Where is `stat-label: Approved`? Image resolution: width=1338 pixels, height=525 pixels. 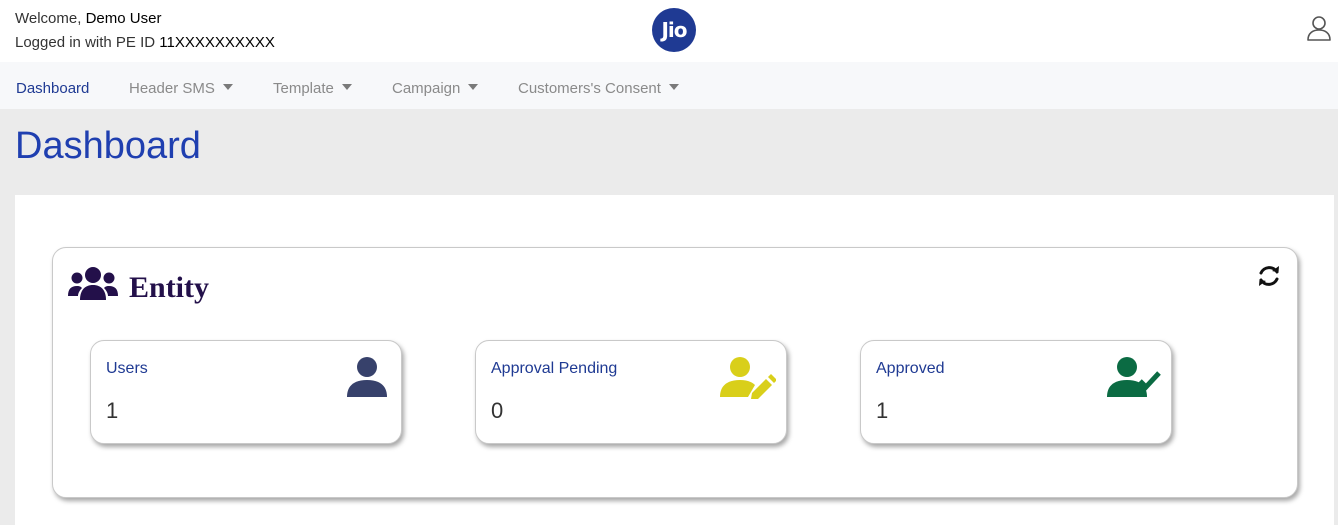
stat-label: Approved is located at coordinates (910, 368).